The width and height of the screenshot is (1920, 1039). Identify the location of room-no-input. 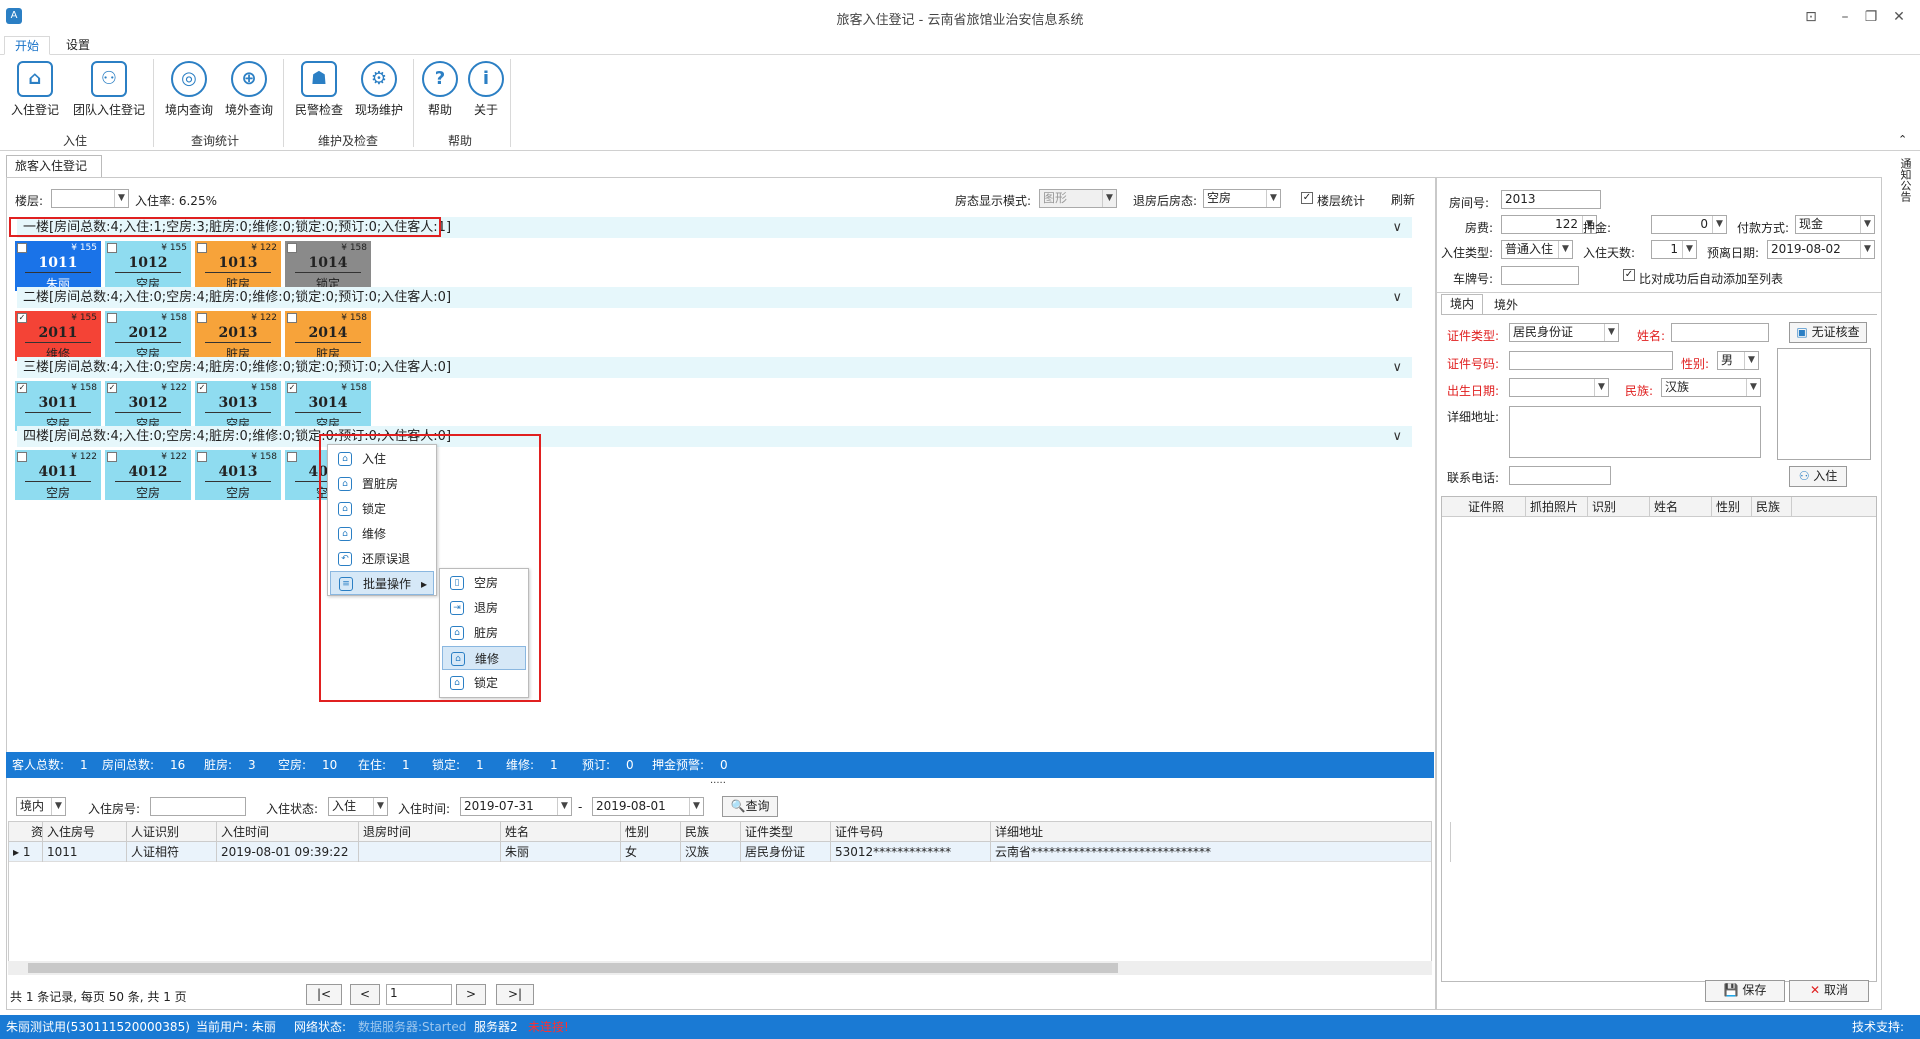
(198, 806).